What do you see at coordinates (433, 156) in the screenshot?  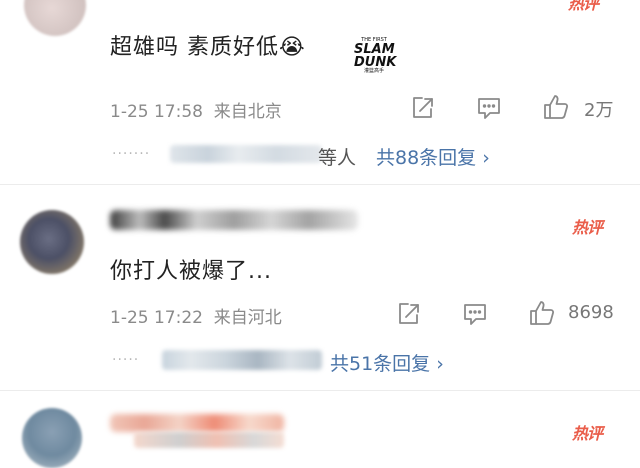 I see `view-replies-link: 共88条回复 ›` at bounding box center [433, 156].